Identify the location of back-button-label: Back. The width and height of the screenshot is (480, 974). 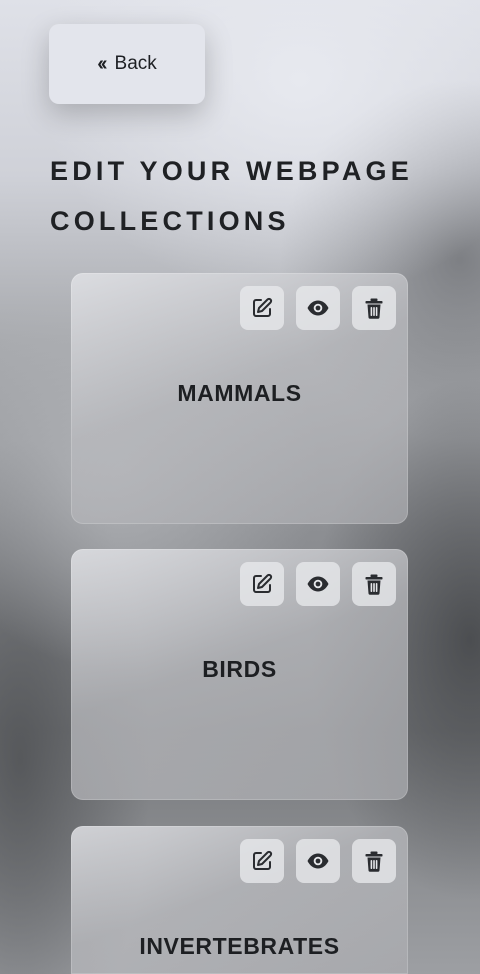
(135, 63).